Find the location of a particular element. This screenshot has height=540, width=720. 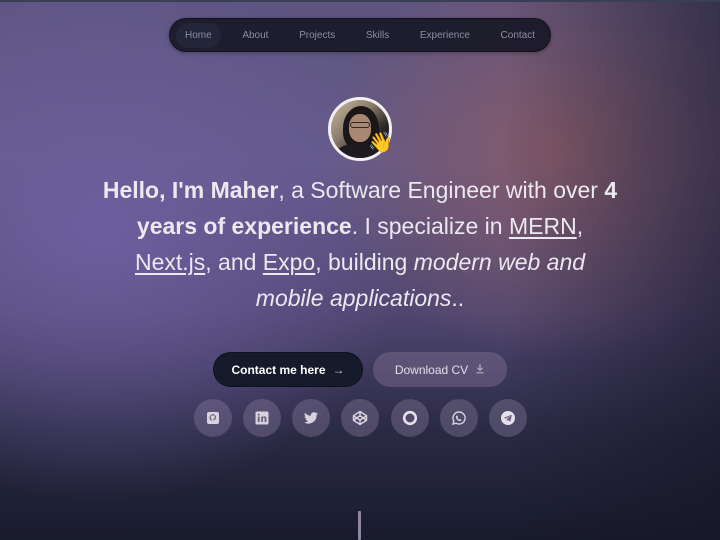

nav-item-experience: Experience is located at coordinates (445, 35).